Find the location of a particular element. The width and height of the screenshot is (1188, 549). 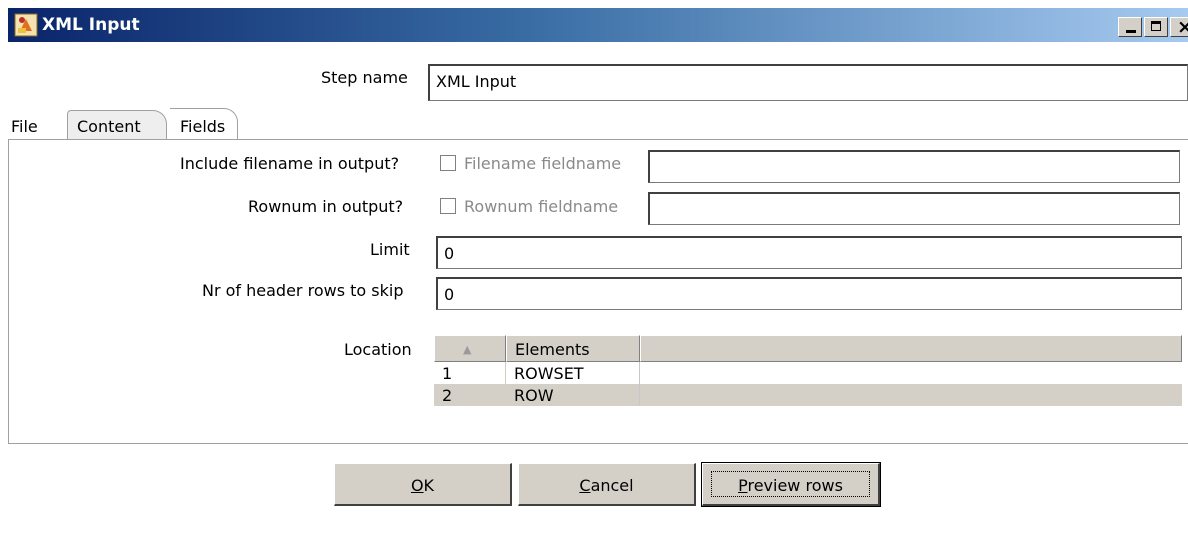

element-cell: ROWSET is located at coordinates (573, 373).